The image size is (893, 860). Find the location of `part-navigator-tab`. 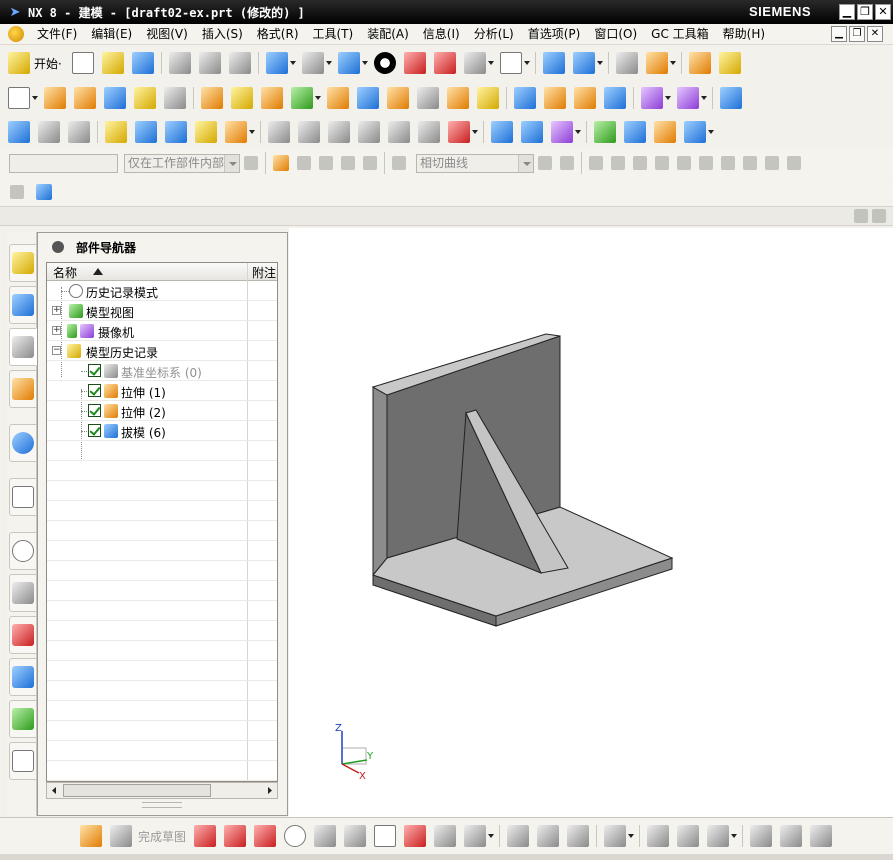

part-navigator-tab is located at coordinates (23, 347).